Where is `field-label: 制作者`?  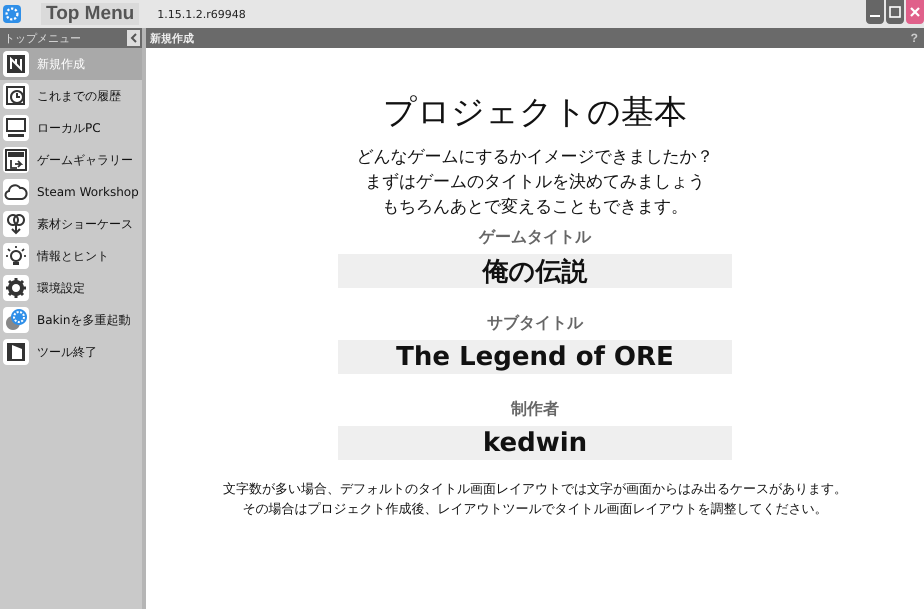
field-label: 制作者 is located at coordinates (535, 409).